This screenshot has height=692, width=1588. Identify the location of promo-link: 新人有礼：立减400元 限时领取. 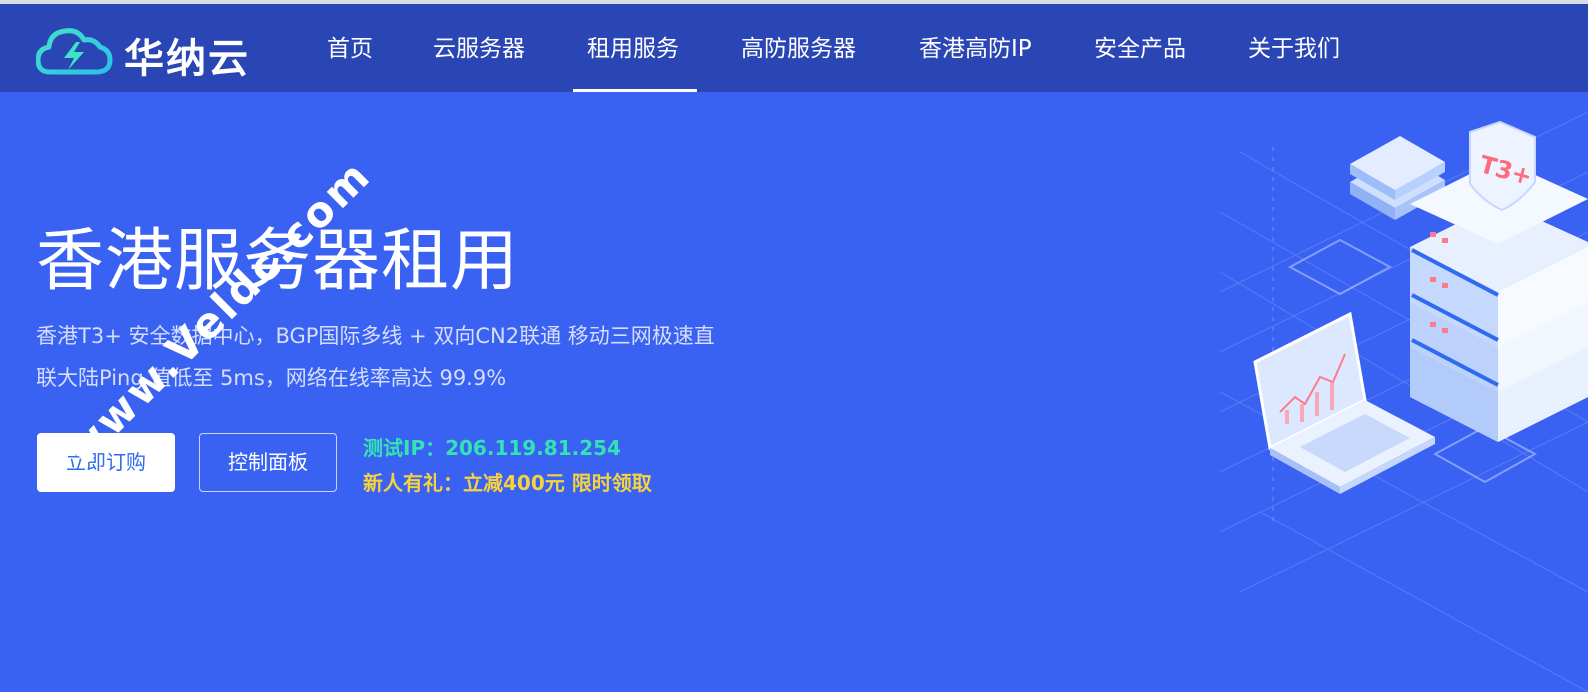
(507, 481).